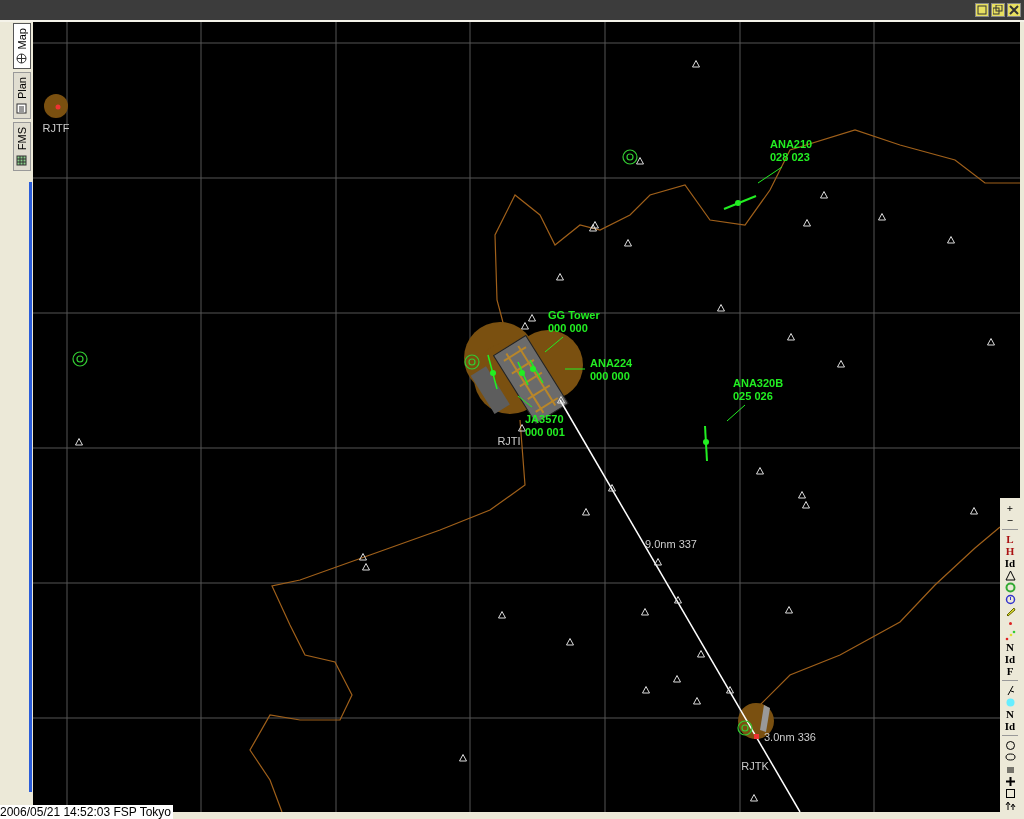 This screenshot has height=819, width=1024. Describe the element at coordinates (1010, 793) in the screenshot. I see `square-icon` at that location.